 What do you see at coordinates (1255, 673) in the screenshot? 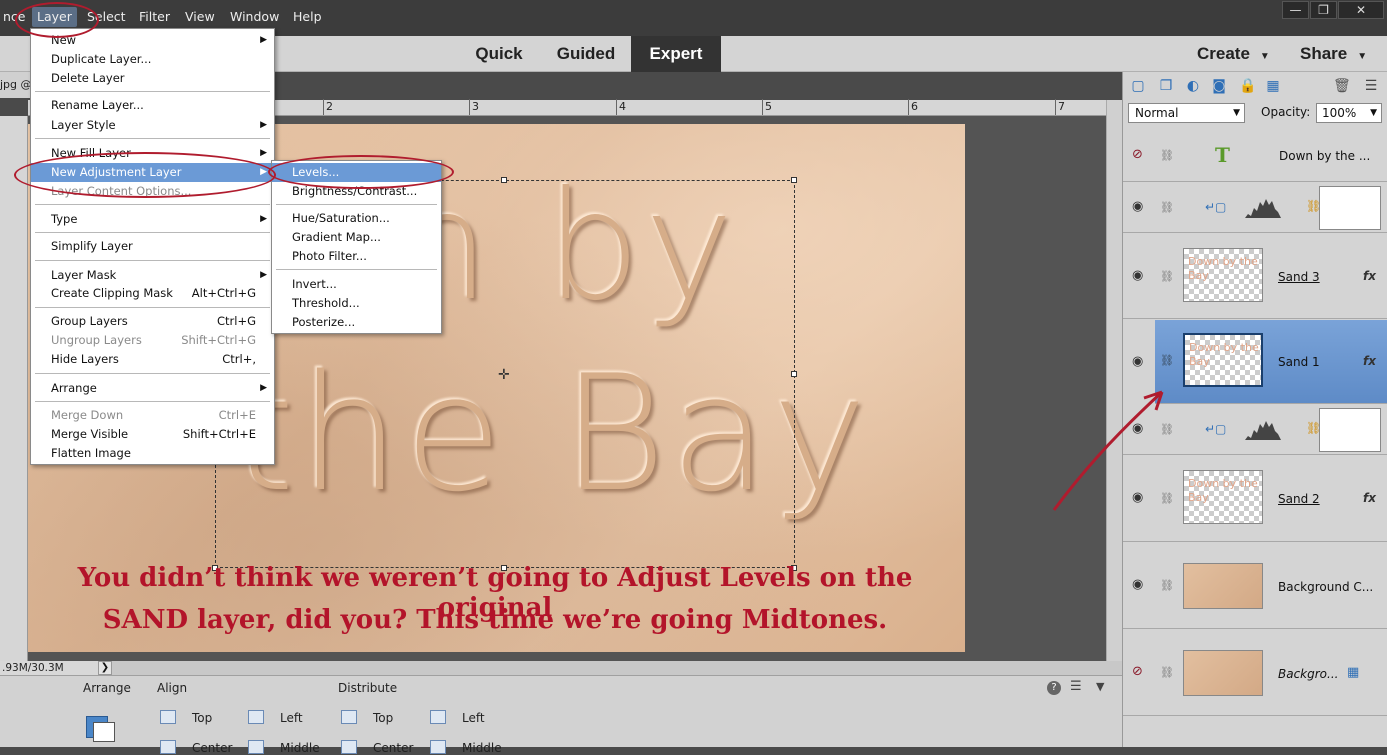
I see `layer-row-background: ⊘ ⛓ Backgro... ▦` at bounding box center [1255, 673].